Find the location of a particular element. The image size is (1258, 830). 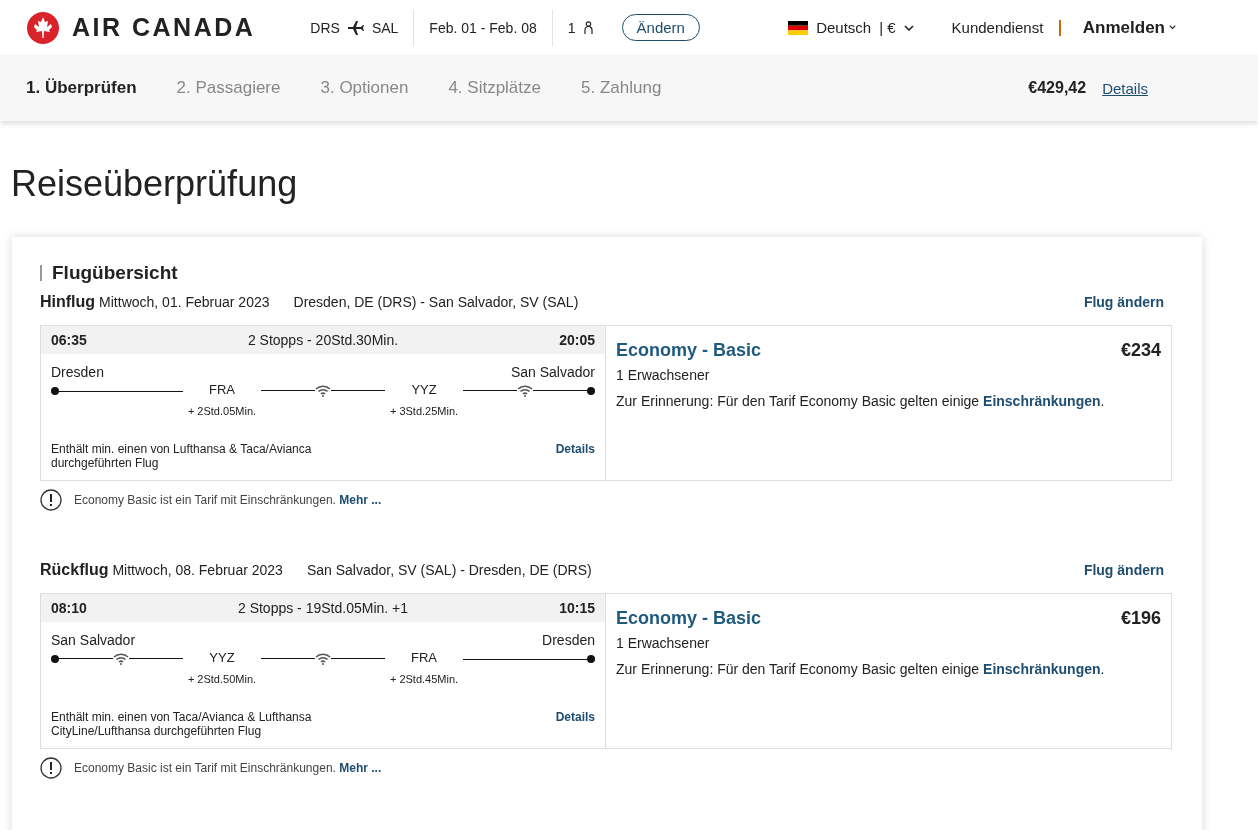

page-title: Reiseüberprüfung is located at coordinates (155, 184).